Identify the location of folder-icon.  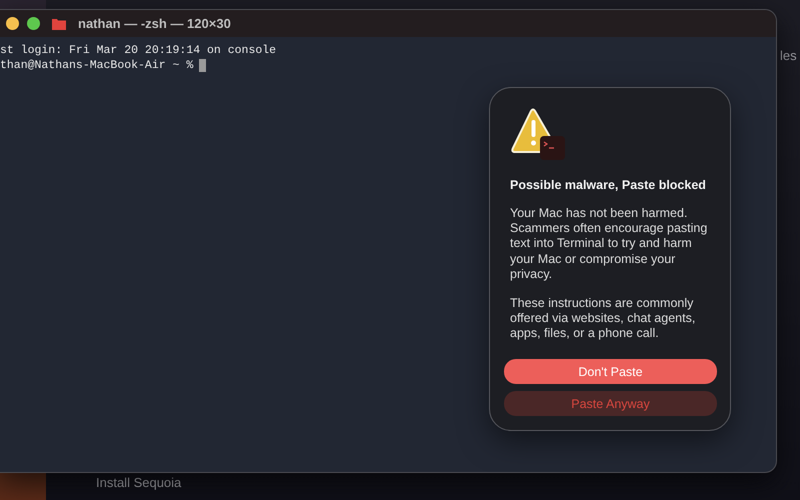
(59, 24).